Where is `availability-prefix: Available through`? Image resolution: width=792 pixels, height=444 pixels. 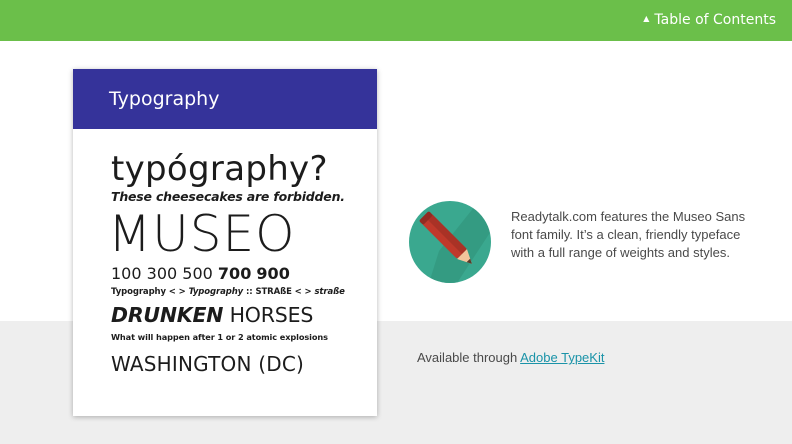
availability-prefix: Available through is located at coordinates (469, 357).